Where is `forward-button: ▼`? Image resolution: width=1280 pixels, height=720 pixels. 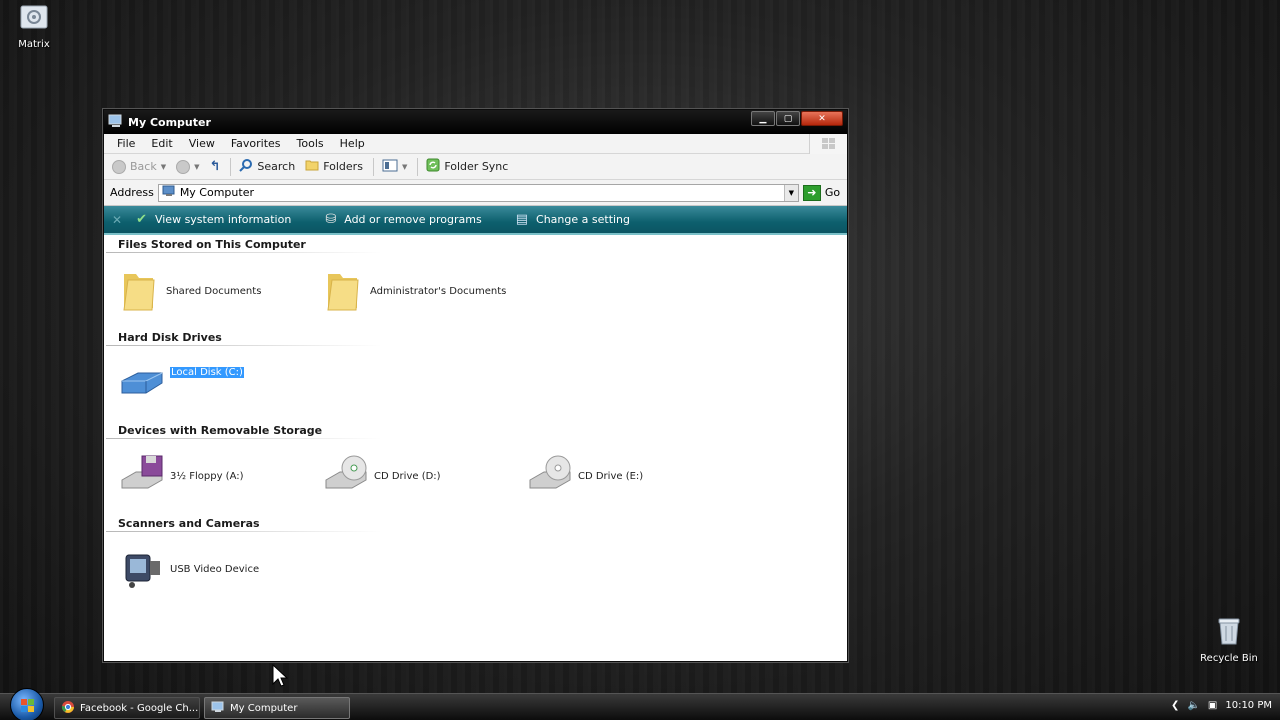 forward-button: ▼ is located at coordinates (188, 166).